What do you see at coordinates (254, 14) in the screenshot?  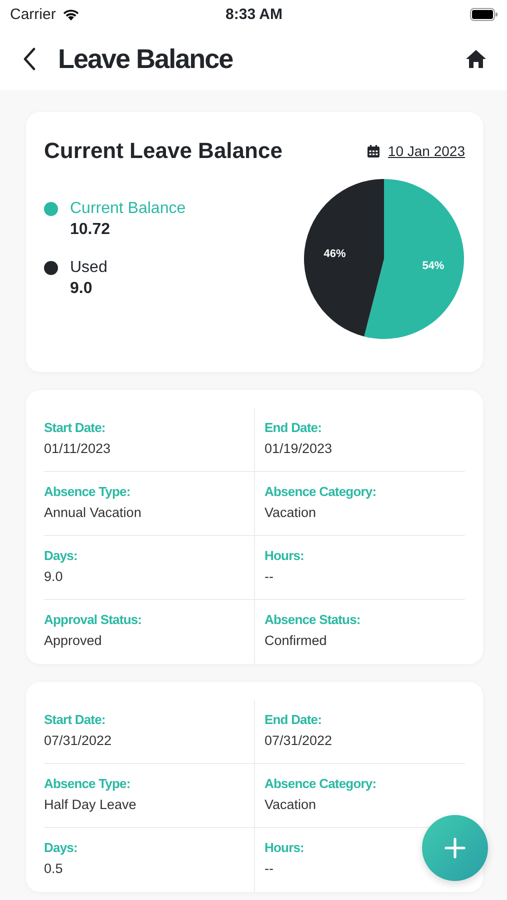 I see `clock-time: 8:33 AM` at bounding box center [254, 14].